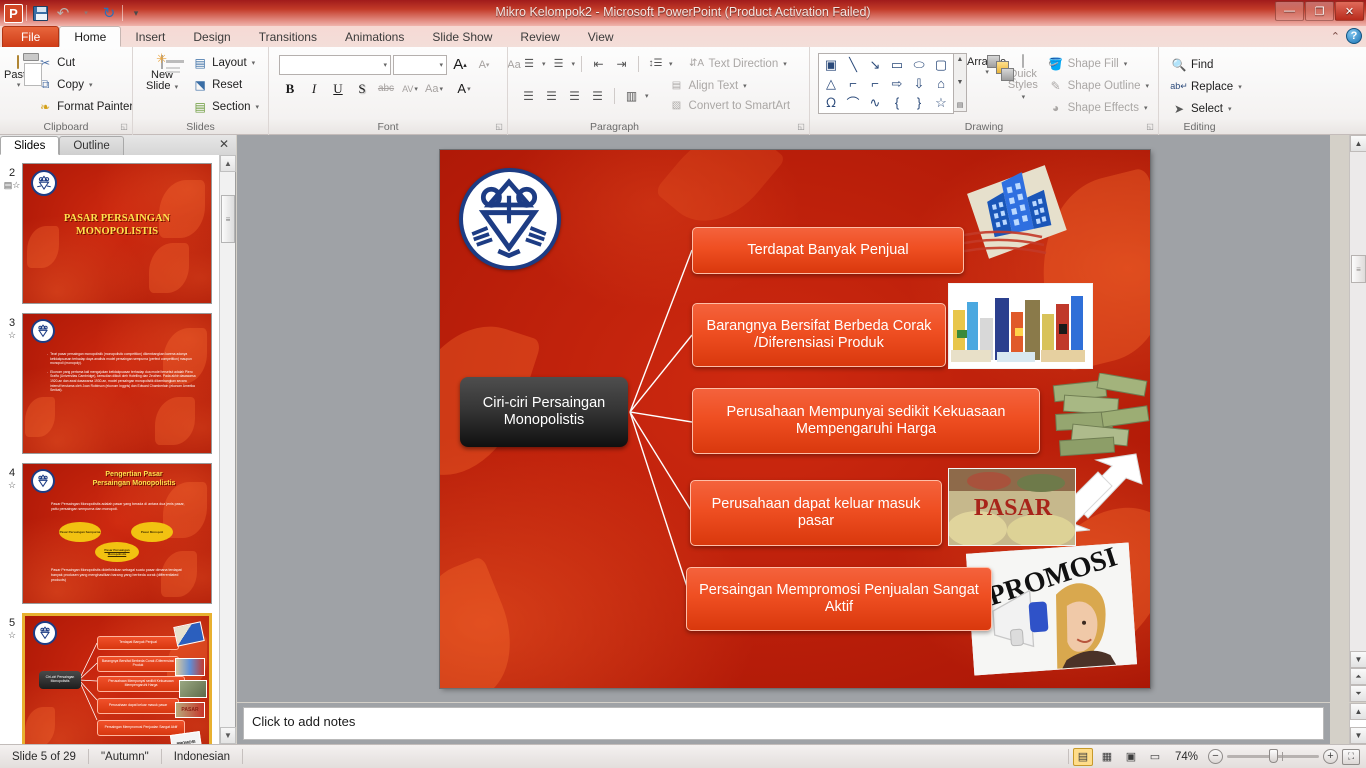 This screenshot has height=768, width=1366. What do you see at coordinates (228, 163) in the screenshot?
I see `pane-scroll-up-button: ▲` at bounding box center [228, 163].